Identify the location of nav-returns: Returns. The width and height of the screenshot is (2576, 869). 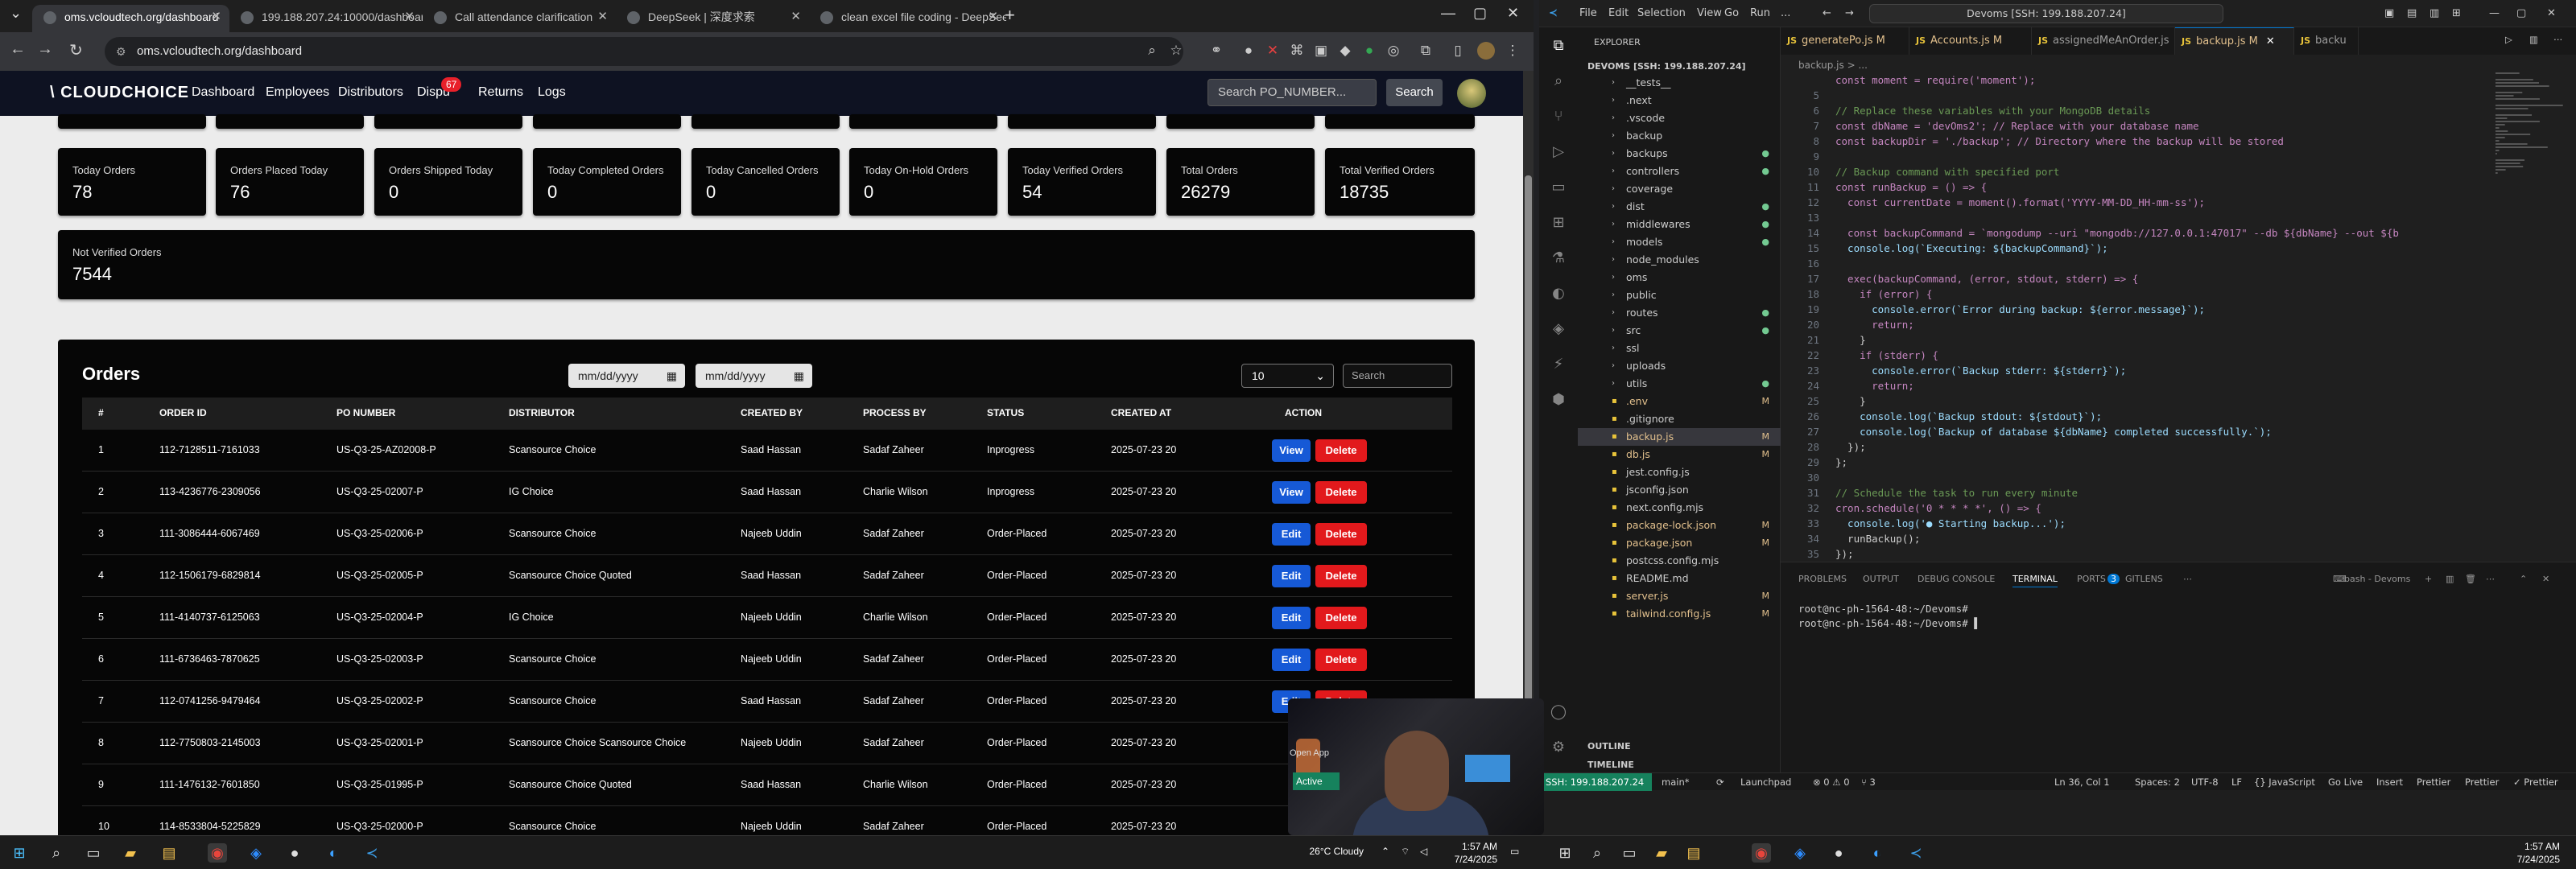
(500, 92).